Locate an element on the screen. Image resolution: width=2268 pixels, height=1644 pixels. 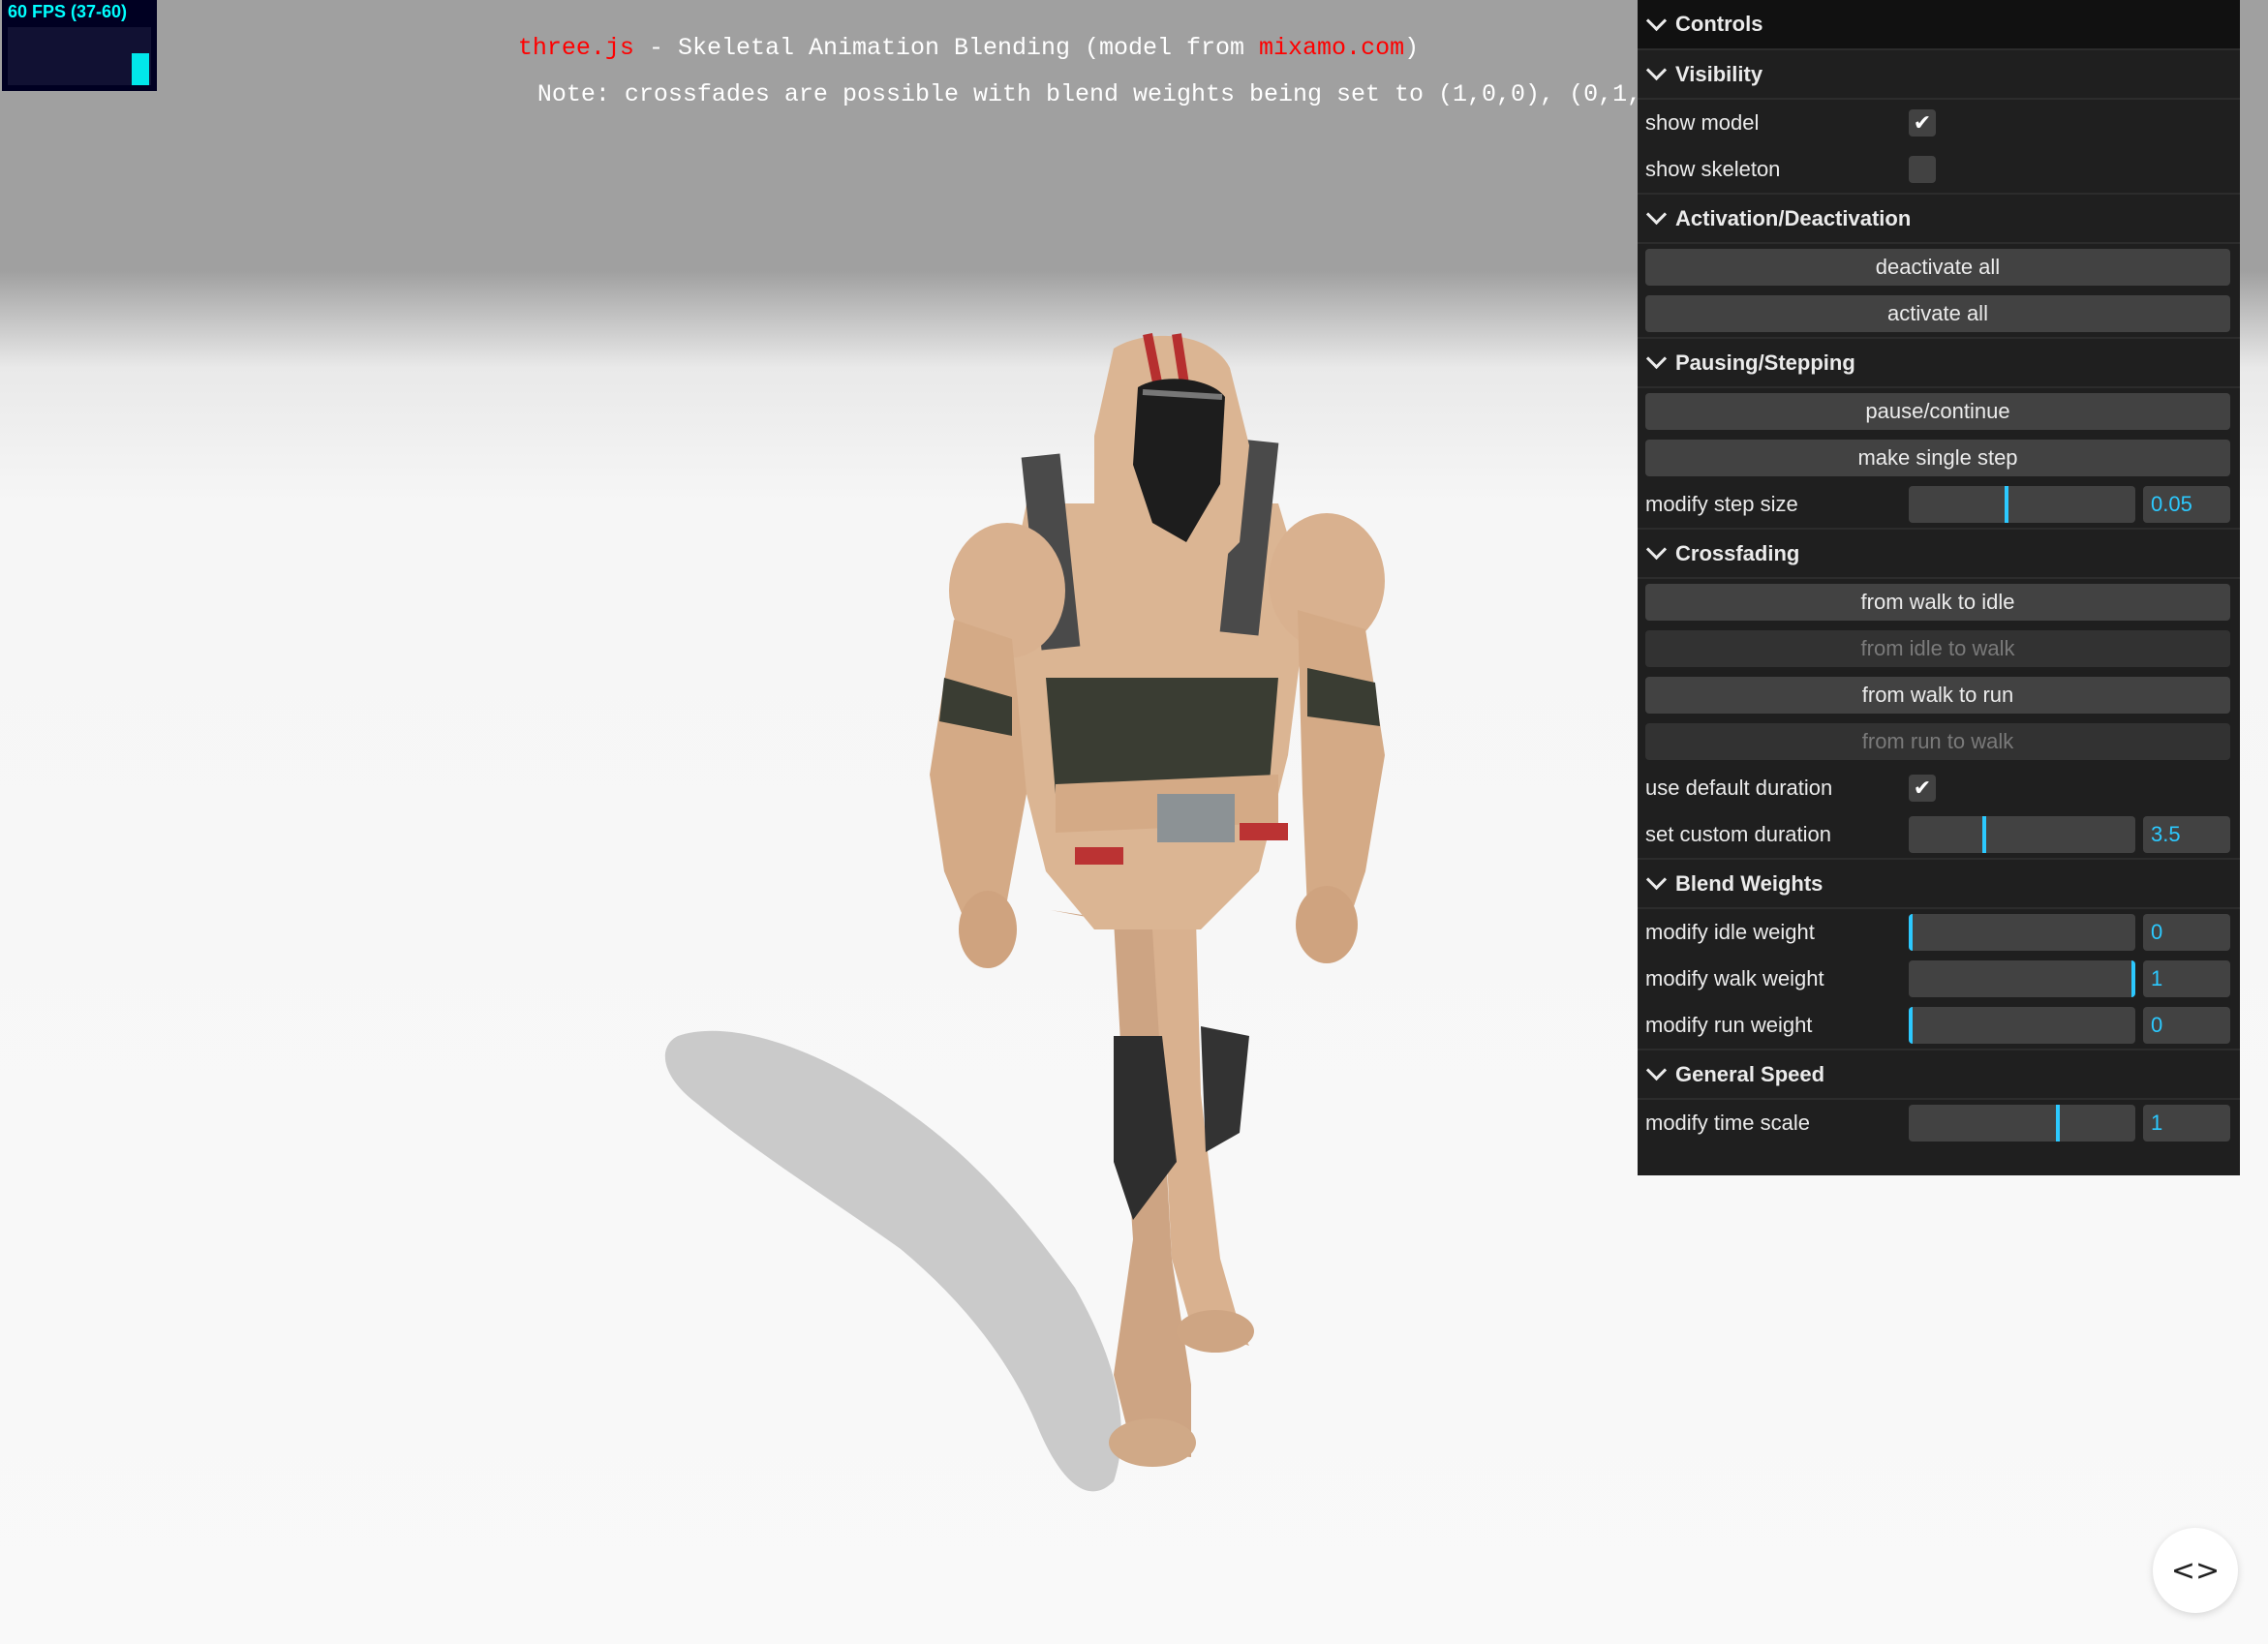
walk-weight-row: modify walk weight 1 is located at coordinates (1939, 979).